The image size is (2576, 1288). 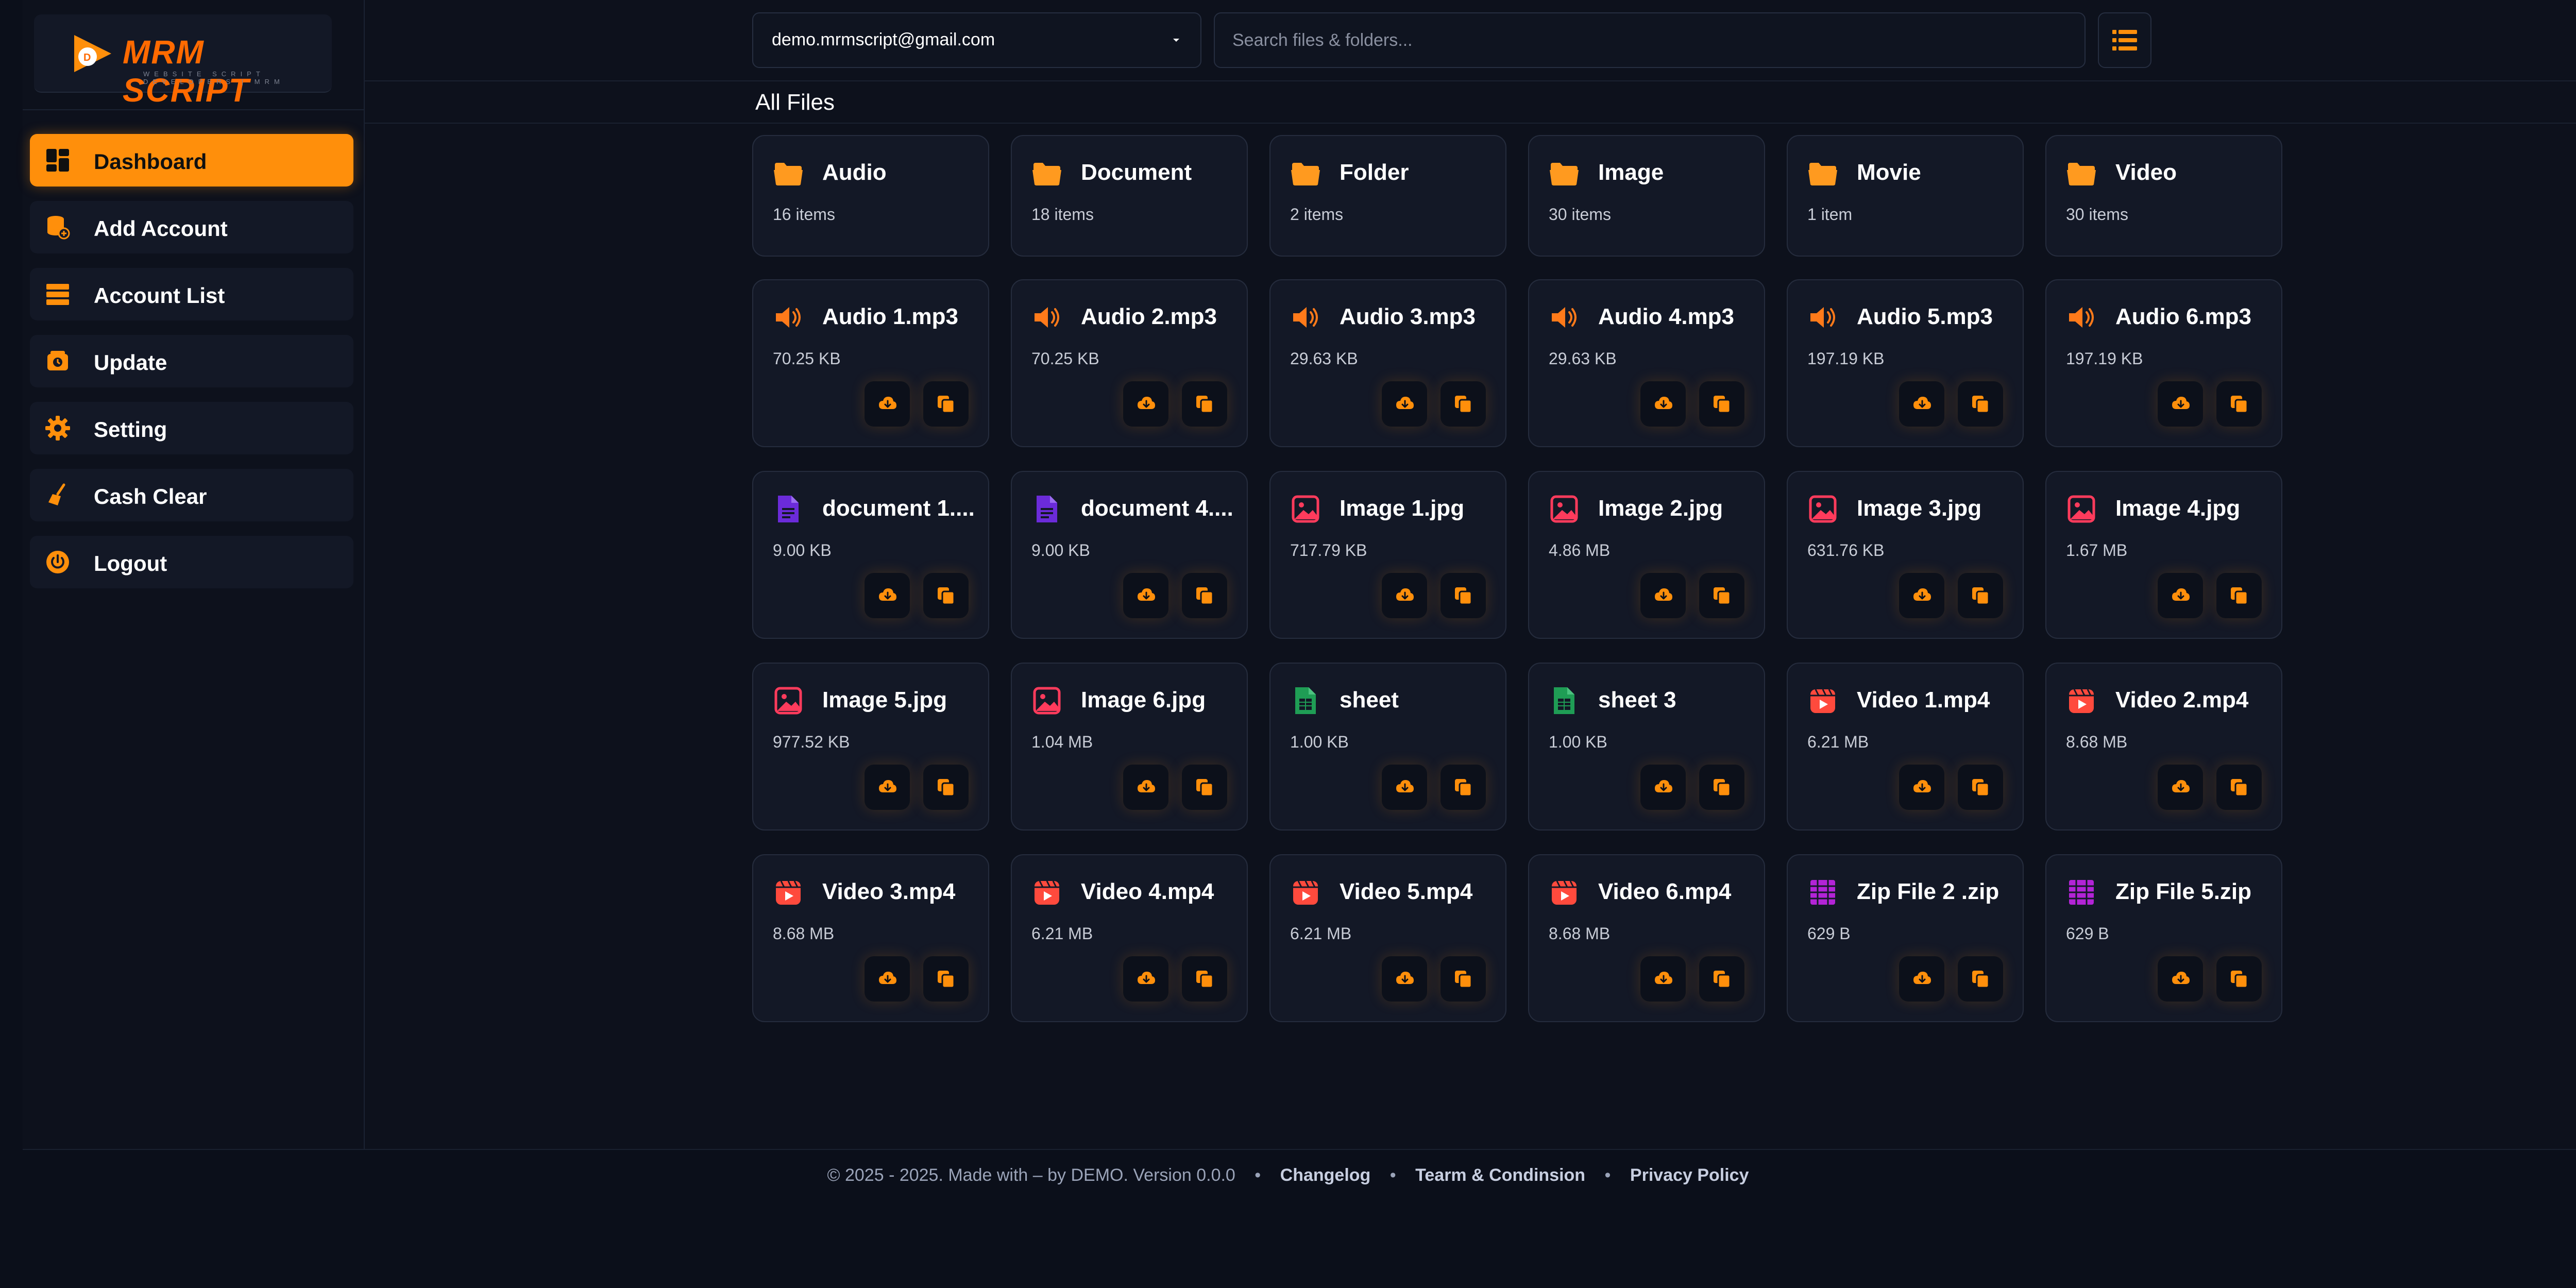 What do you see at coordinates (1129, 363) in the screenshot?
I see `file-card: Audio 2.mp3 70.25 KB` at bounding box center [1129, 363].